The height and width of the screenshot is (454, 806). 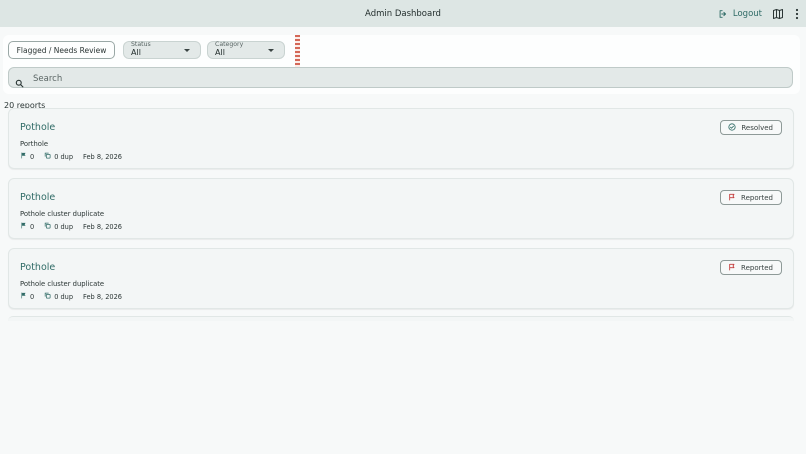 I want to click on status-select: Status All, so click(x=211, y=54).